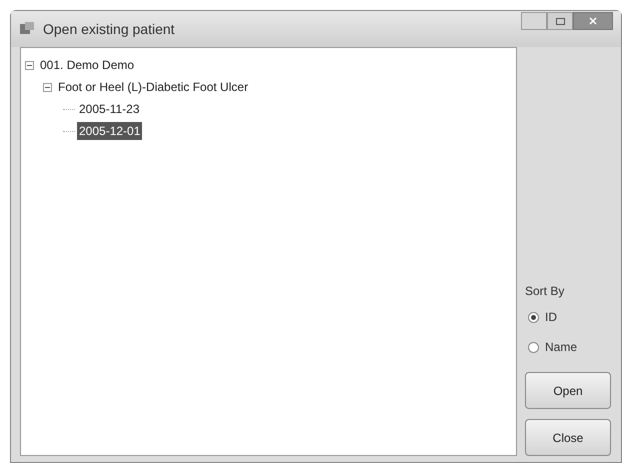  I want to click on tree-item: Foot or Heel (L)-Diabetic Foot Ulcer, so click(153, 87).